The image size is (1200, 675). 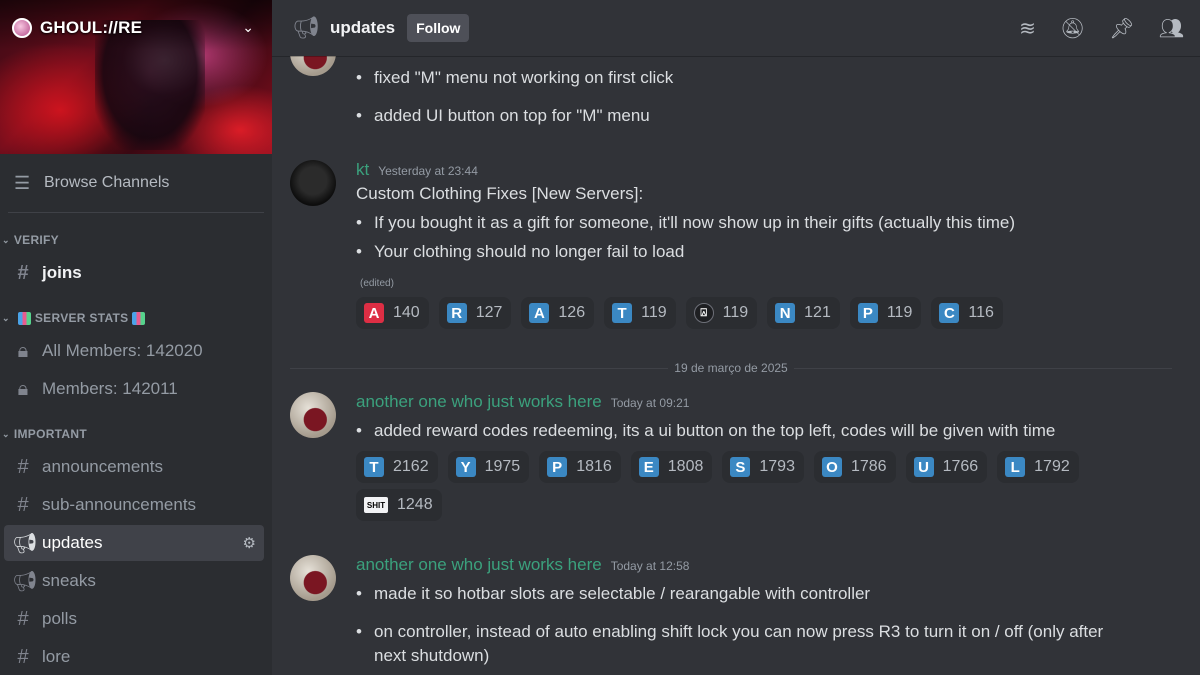 I want to click on reaction-count: 1786, so click(x=868, y=466).